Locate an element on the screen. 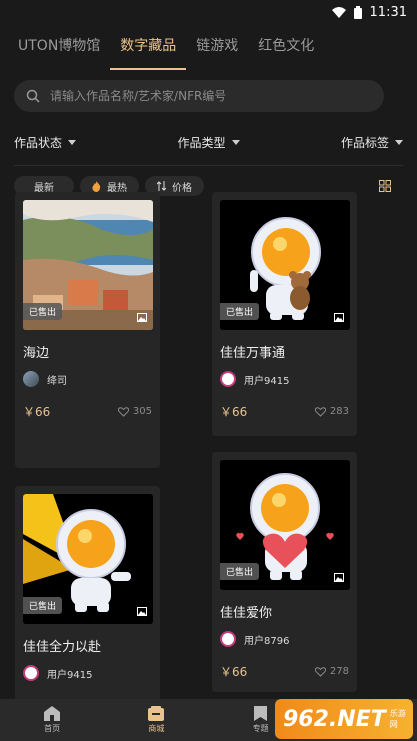 Image resolution: width=417 pixels, height=741 pixels. battery-icon is located at coordinates (357, 12).